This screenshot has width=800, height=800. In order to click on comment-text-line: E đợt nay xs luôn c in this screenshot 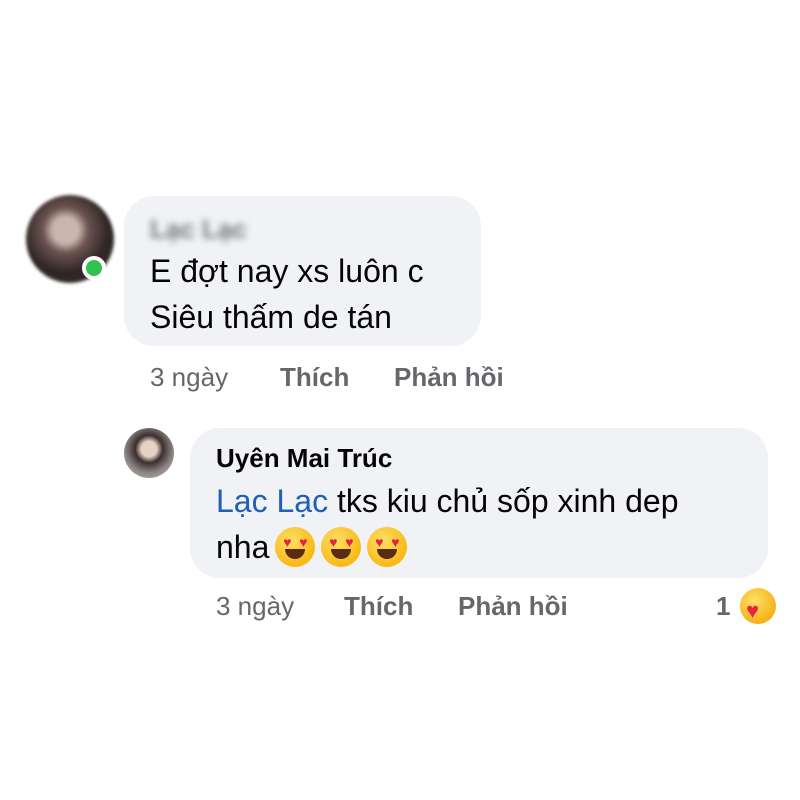, I will do `click(287, 271)`.